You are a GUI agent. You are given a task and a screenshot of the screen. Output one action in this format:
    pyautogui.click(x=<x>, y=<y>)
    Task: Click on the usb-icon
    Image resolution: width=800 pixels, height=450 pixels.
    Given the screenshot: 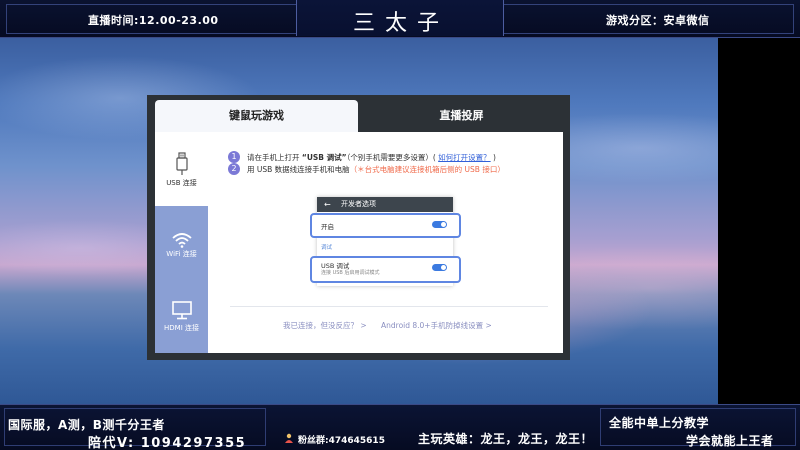 What is the action you would take?
    pyautogui.click(x=182, y=163)
    